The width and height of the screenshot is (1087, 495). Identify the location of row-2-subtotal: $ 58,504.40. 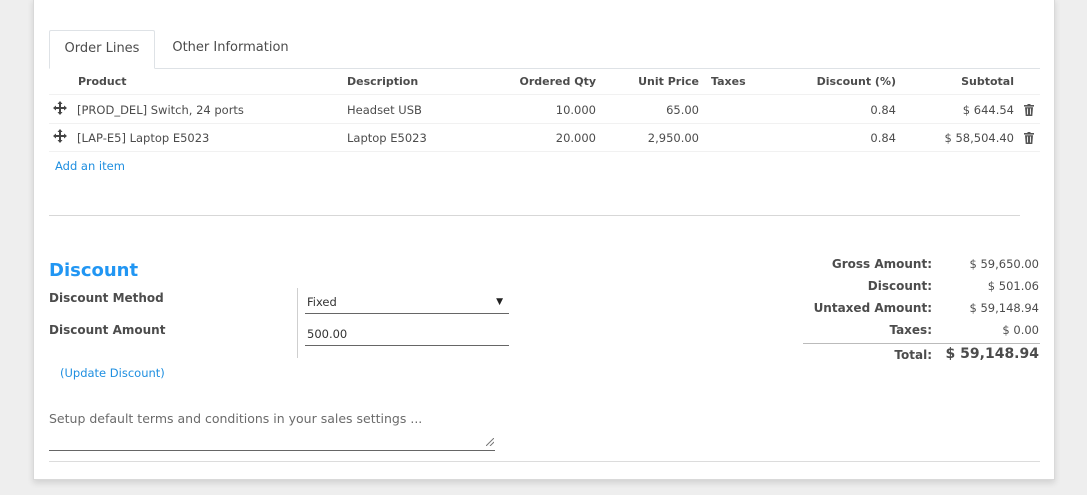
(964, 138).